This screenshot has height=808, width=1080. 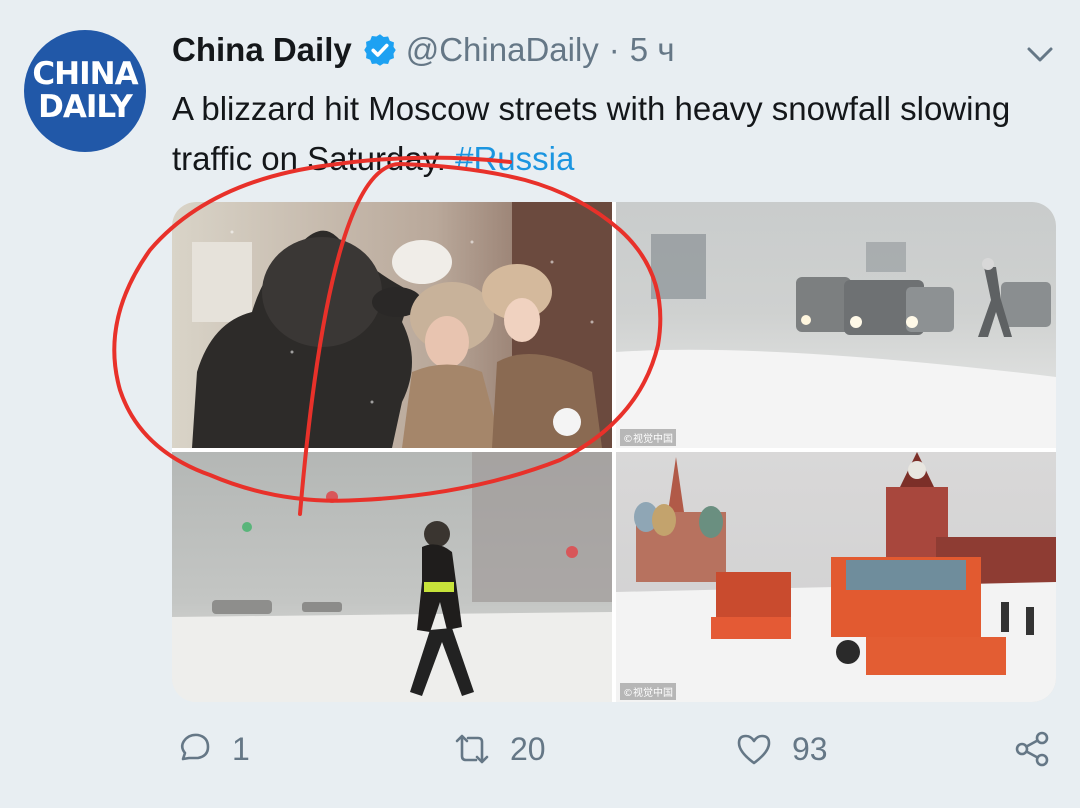 What do you see at coordinates (499, 749) in the screenshot?
I see `retweet-button: 20` at bounding box center [499, 749].